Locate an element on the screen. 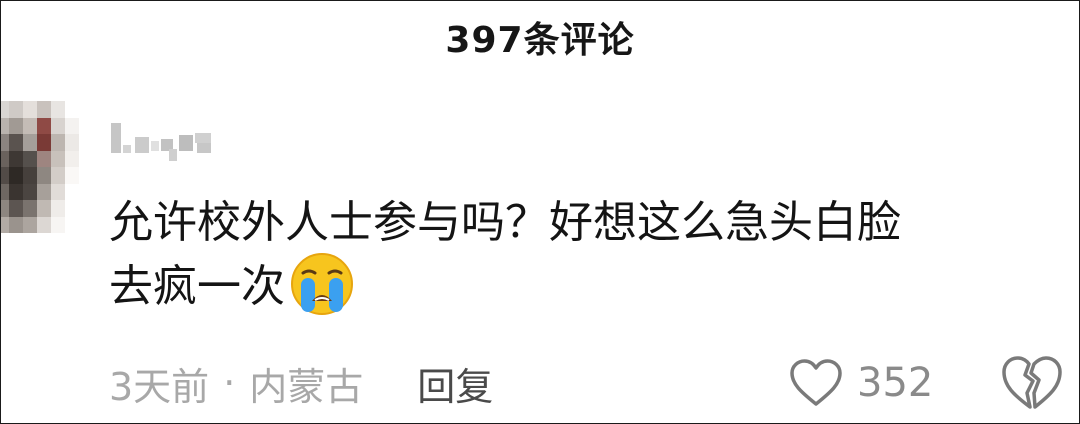  broken-heart-icon is located at coordinates (1032, 383).